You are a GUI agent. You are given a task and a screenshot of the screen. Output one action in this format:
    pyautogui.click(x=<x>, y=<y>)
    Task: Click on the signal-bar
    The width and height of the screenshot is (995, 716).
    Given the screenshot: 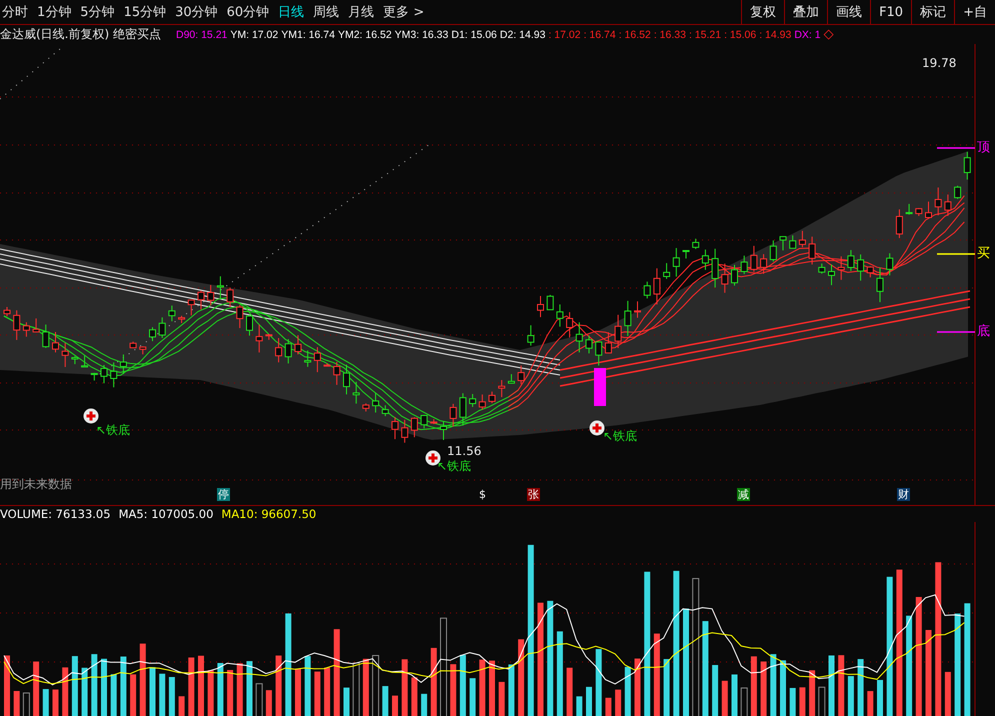 What is the action you would take?
    pyautogui.click(x=600, y=387)
    